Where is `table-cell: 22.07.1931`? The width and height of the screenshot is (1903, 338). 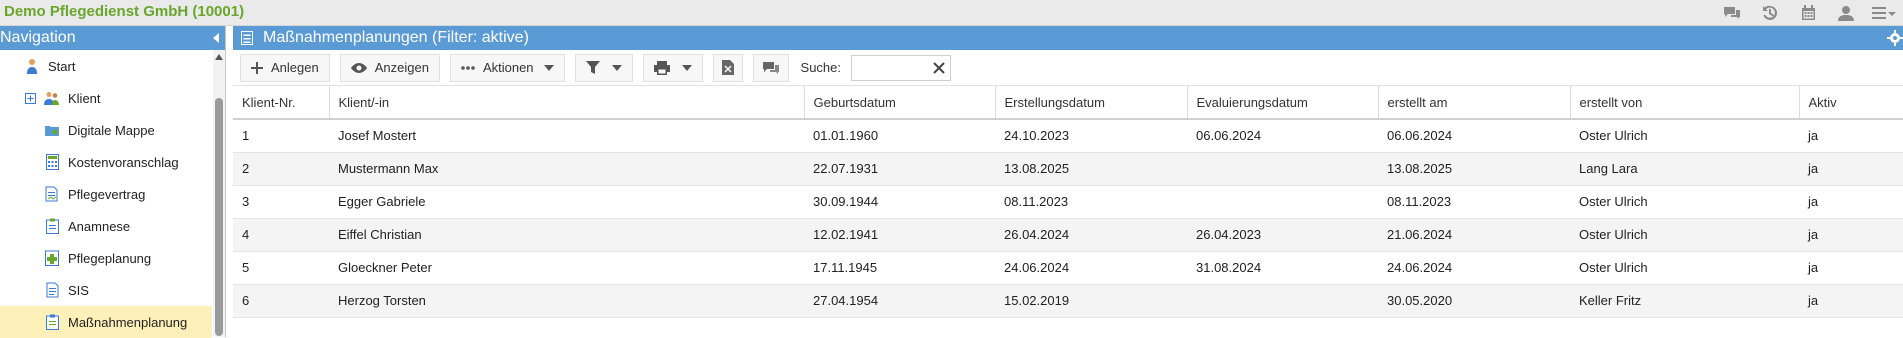
table-cell: 22.07.1931 is located at coordinates (899, 169).